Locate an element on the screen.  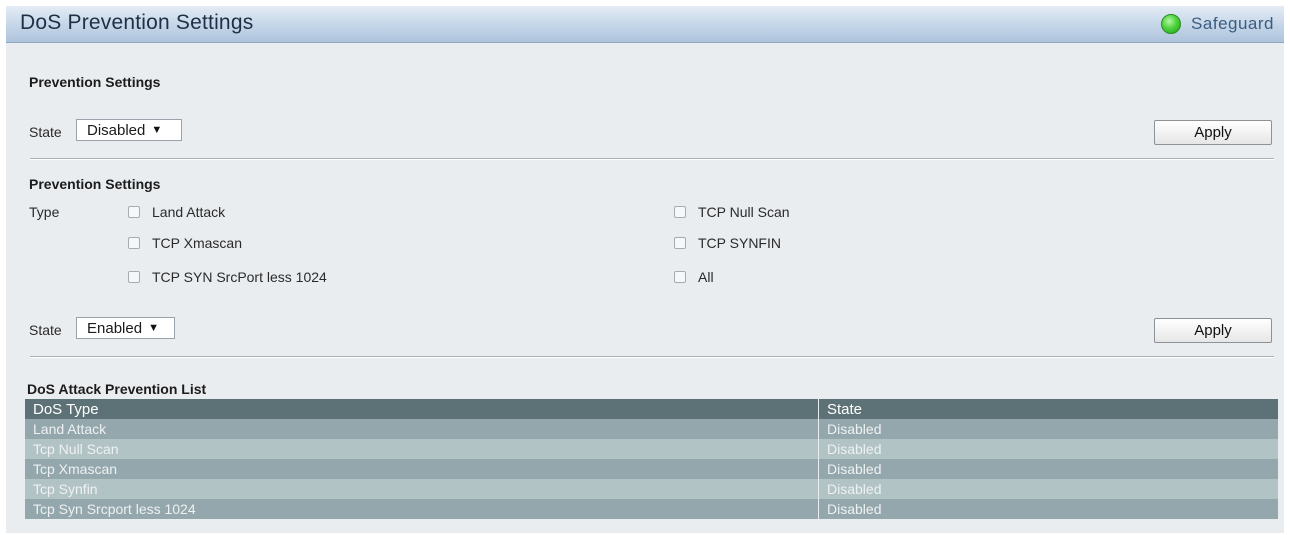
type-state-select: Enabled ▼ is located at coordinates (125, 328).